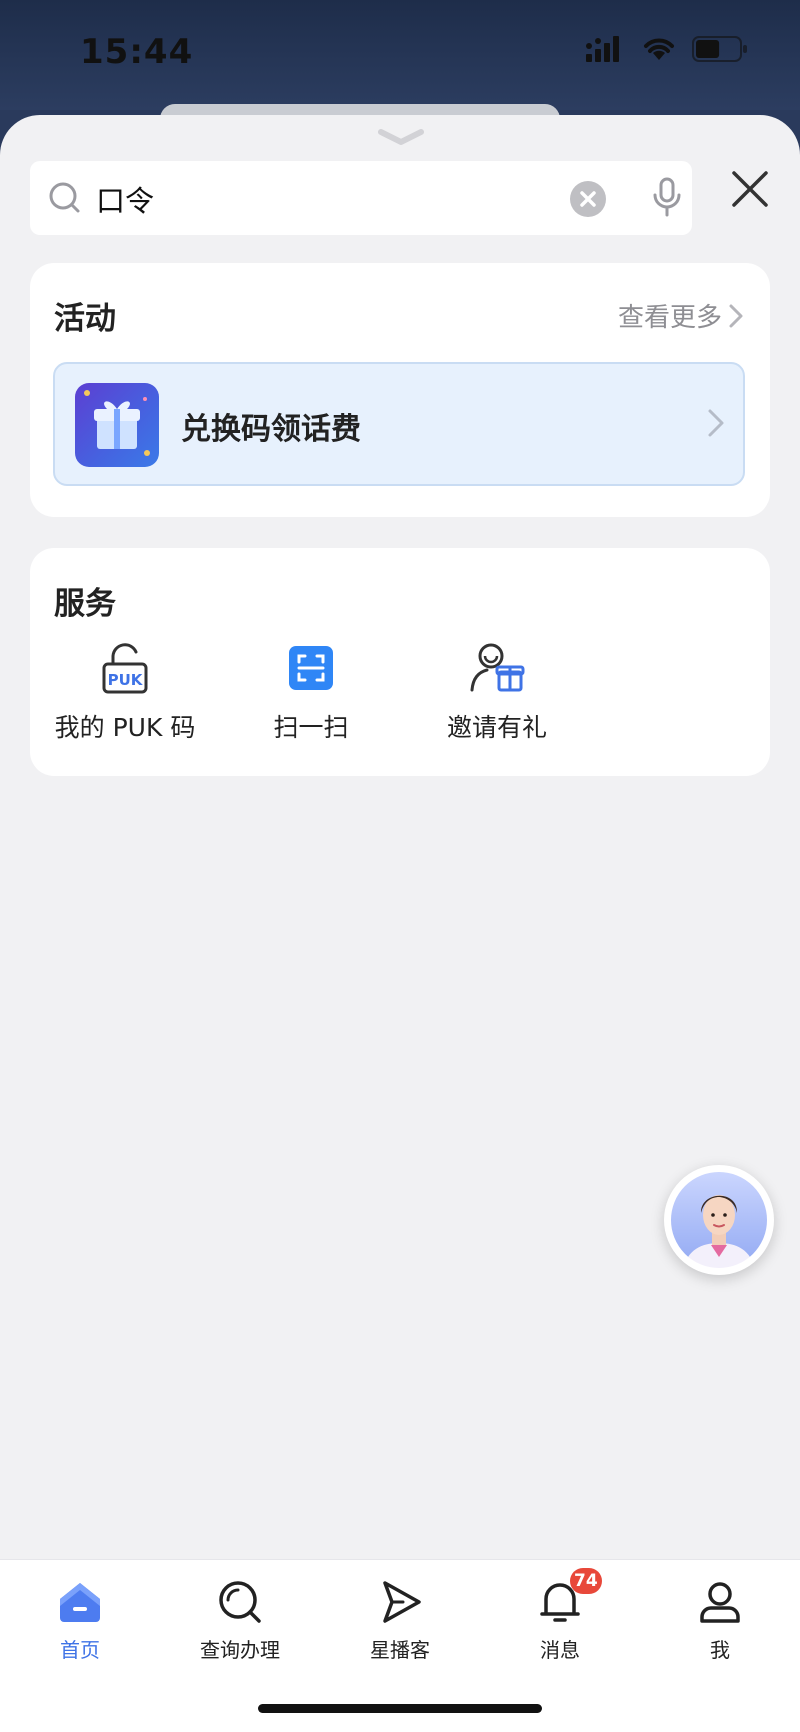 This screenshot has width=800, height=1732. Describe the element at coordinates (64, 197) in the screenshot. I see `search-icon` at that location.